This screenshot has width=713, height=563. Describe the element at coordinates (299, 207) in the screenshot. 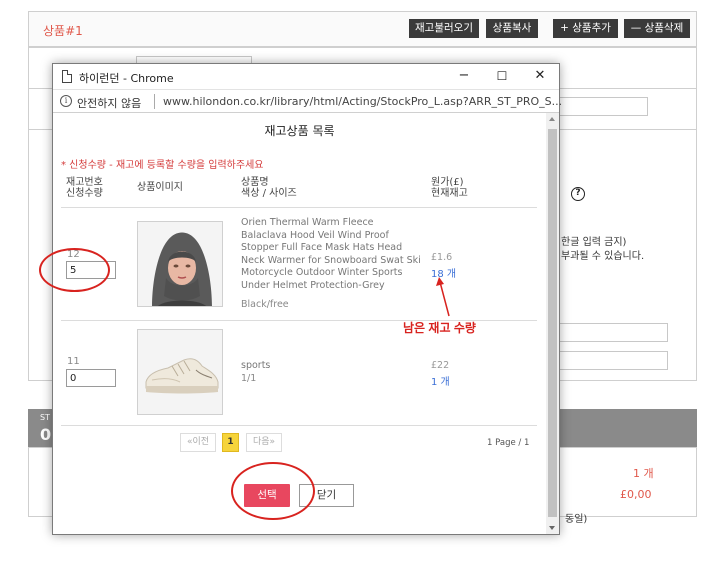

I see `header-divider` at that location.